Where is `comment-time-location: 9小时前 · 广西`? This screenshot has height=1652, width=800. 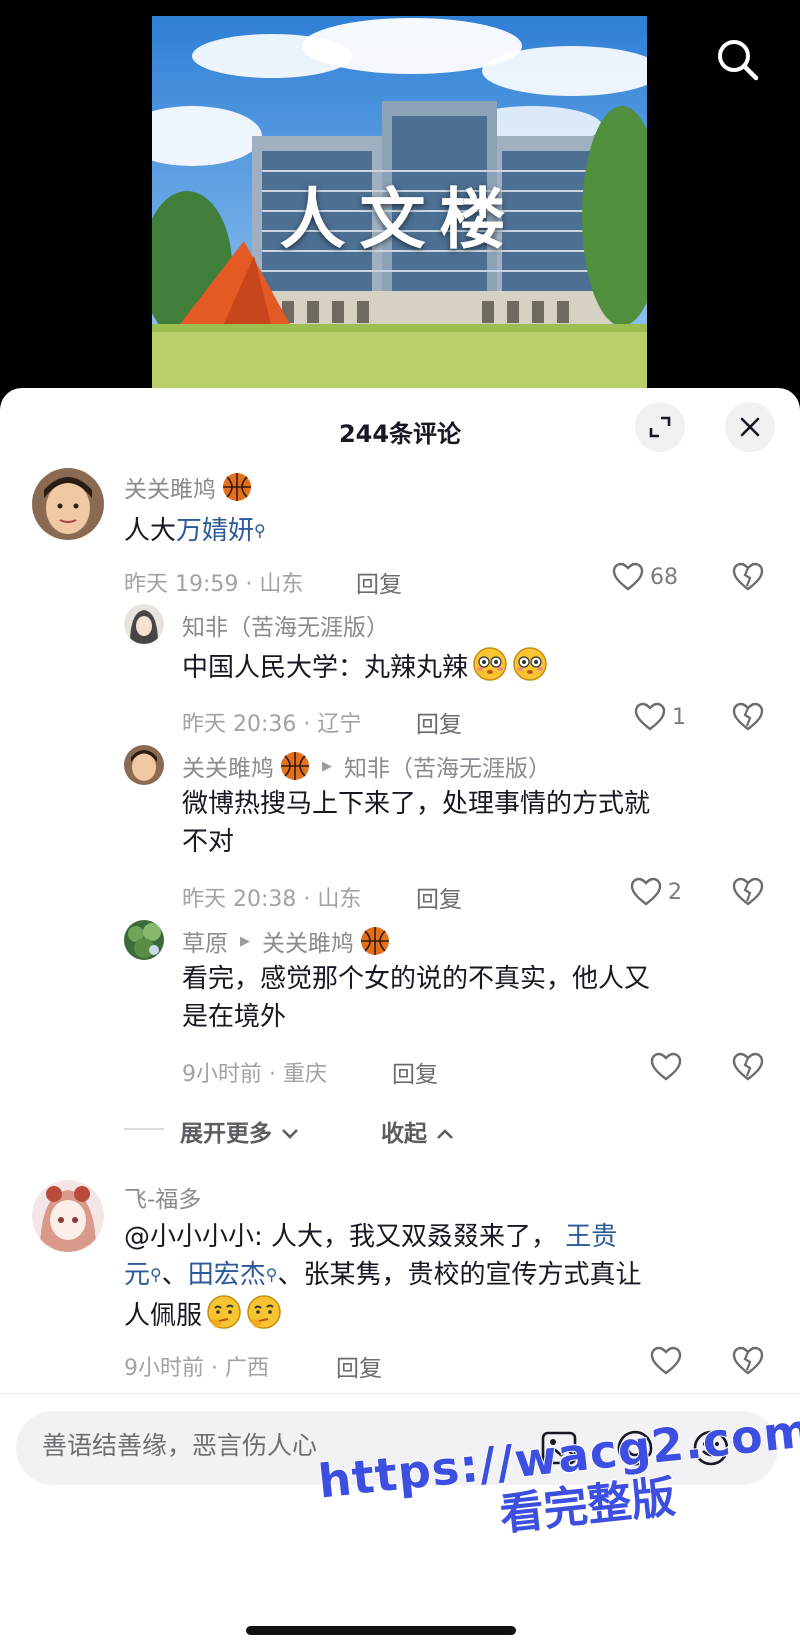 comment-time-location: 9小时前 · 广西 is located at coordinates (196, 1368).